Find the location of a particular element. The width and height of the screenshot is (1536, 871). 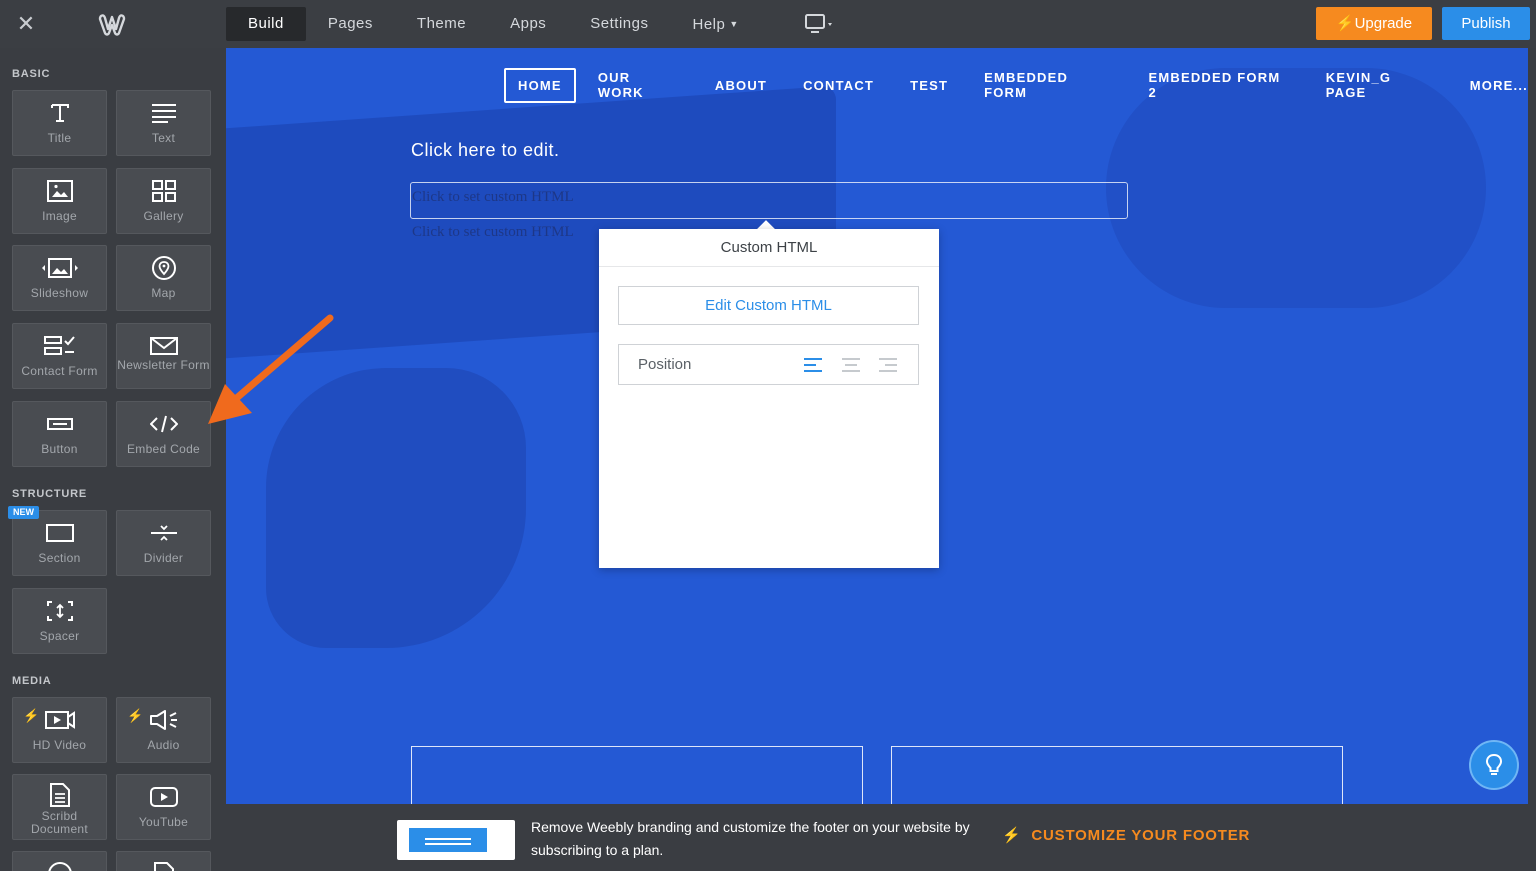

tab-build: Build is located at coordinates (266, 24).